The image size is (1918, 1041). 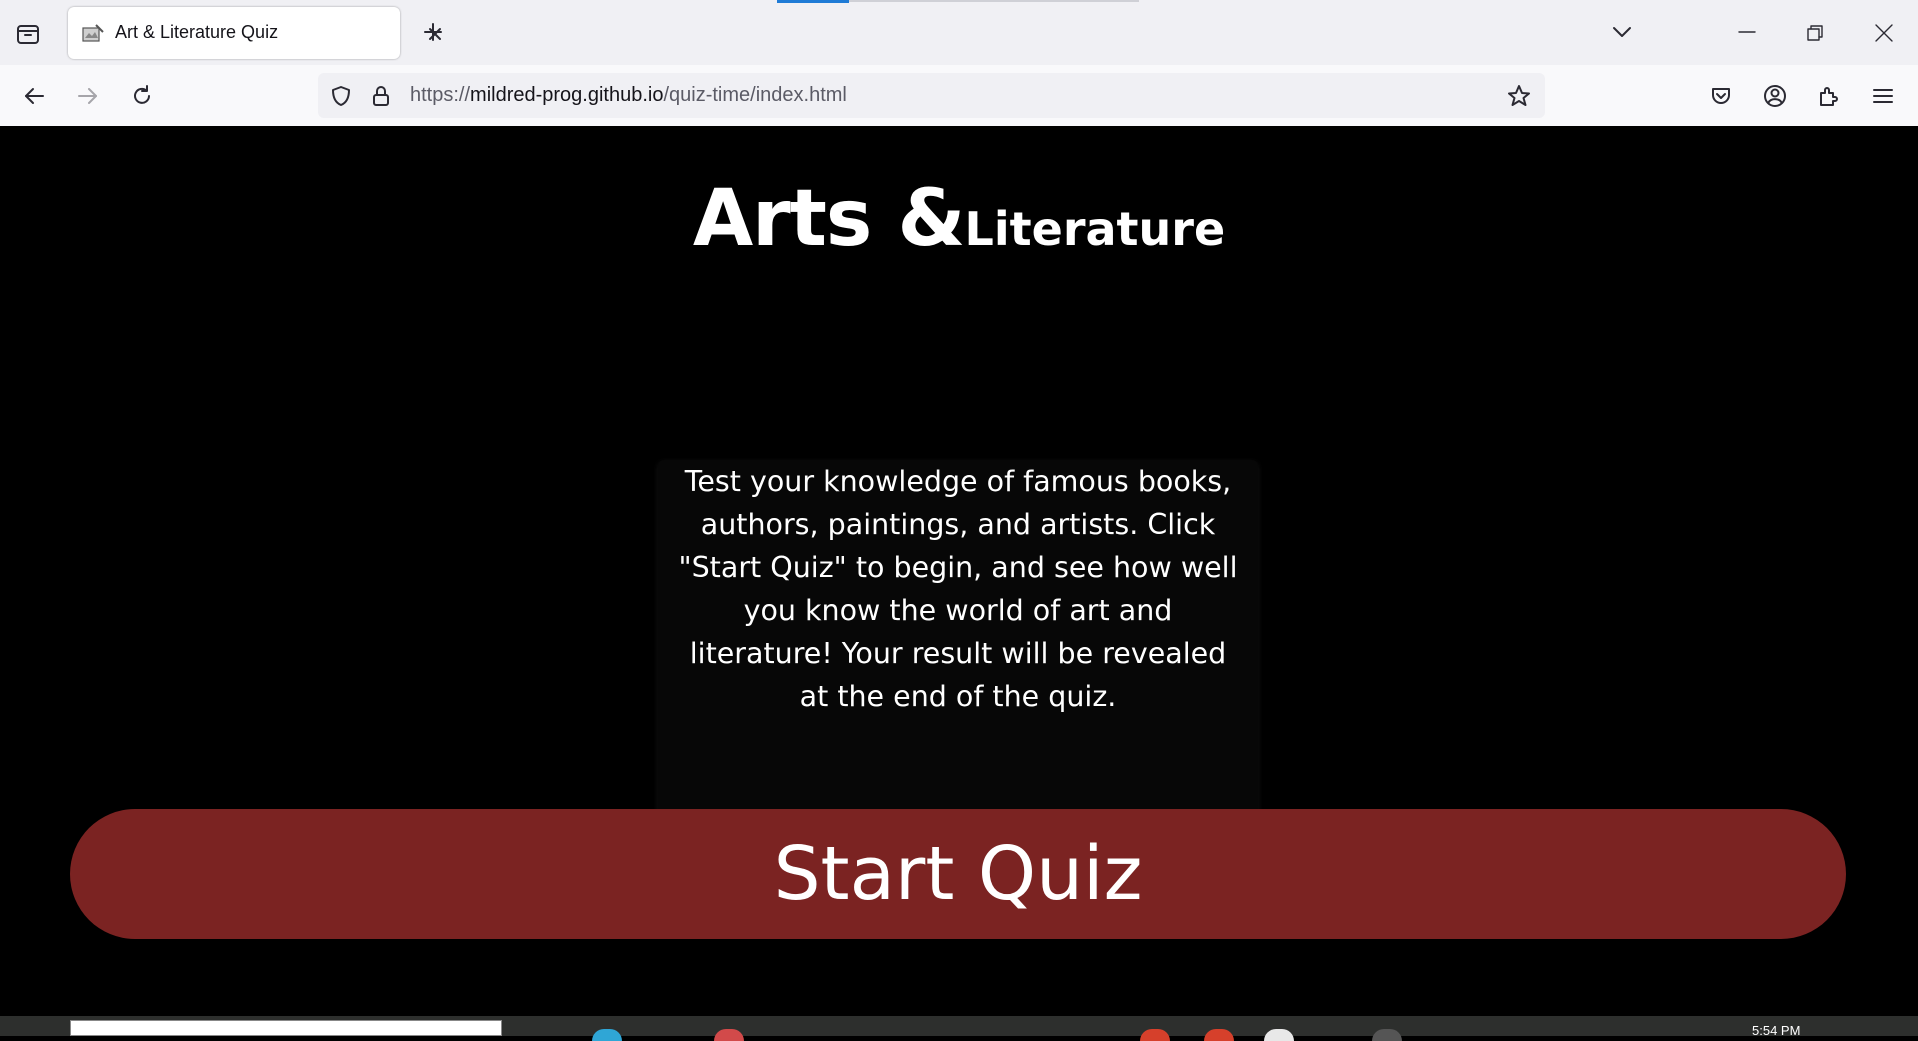 I want to click on url-path: /quiz-time/index.html, so click(x=755, y=95).